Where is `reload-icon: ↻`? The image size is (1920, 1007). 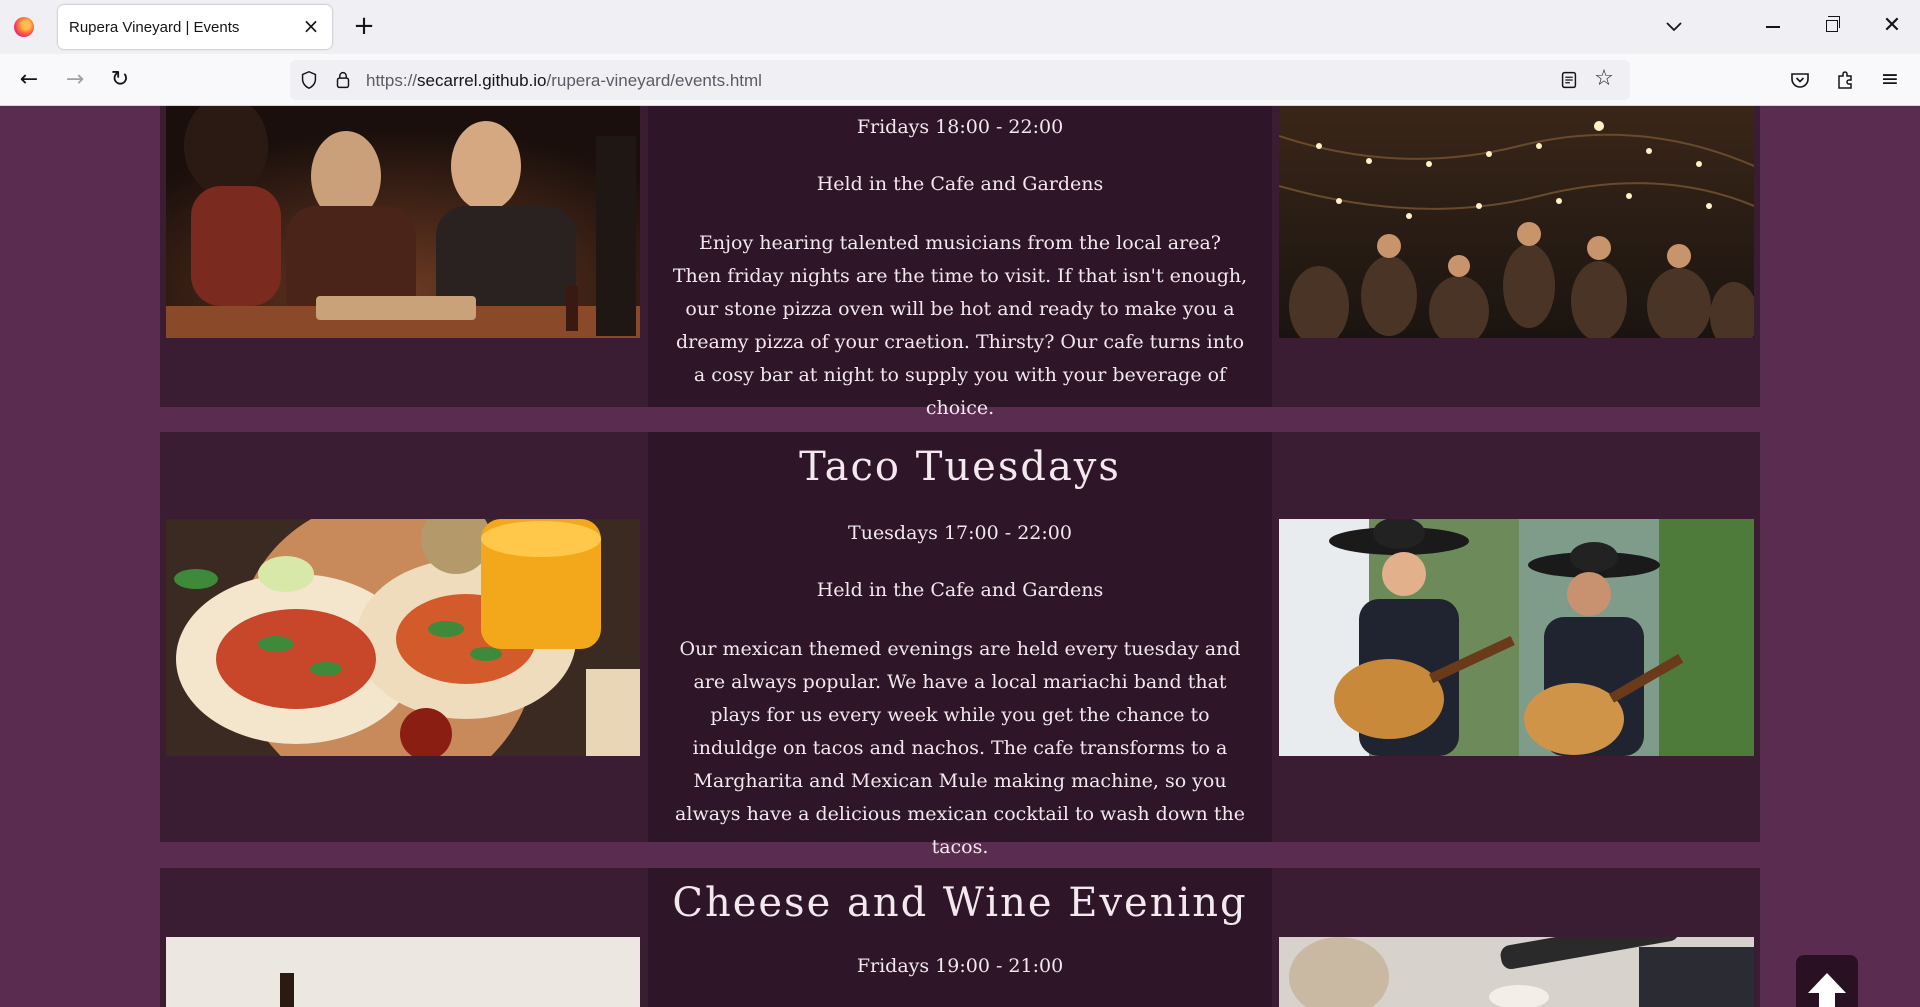
reload-icon: ↻ is located at coordinates (120, 80).